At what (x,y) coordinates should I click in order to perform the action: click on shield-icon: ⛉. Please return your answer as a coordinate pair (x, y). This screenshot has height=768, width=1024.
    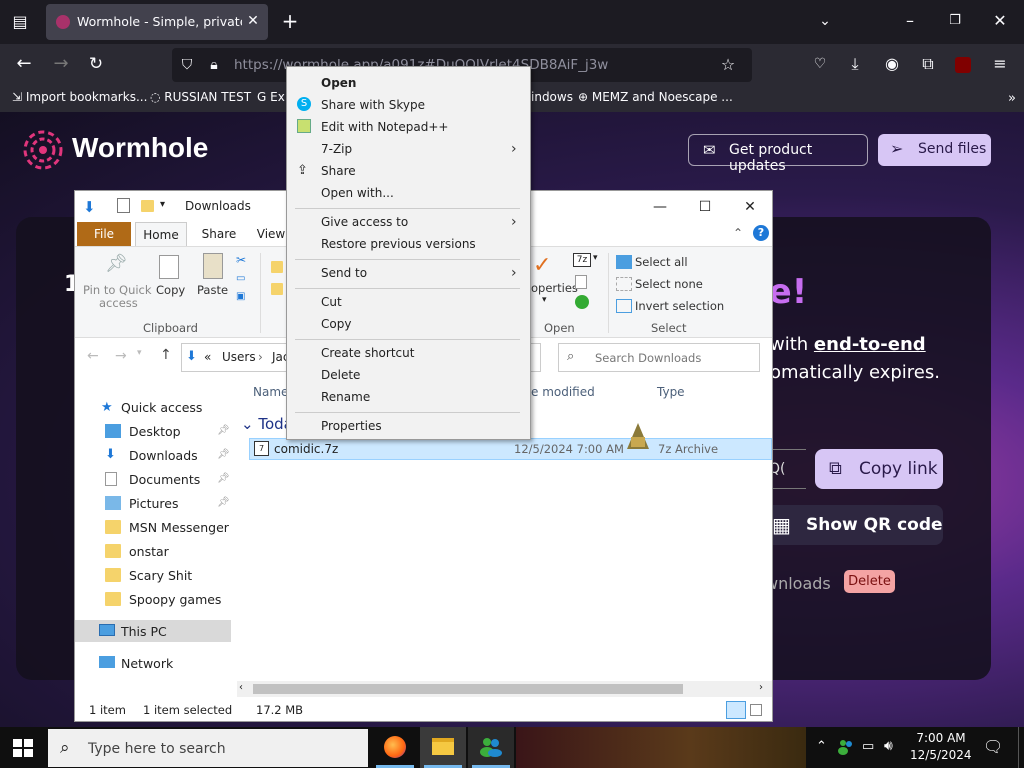
    Looking at the image, I should click on (187, 65).